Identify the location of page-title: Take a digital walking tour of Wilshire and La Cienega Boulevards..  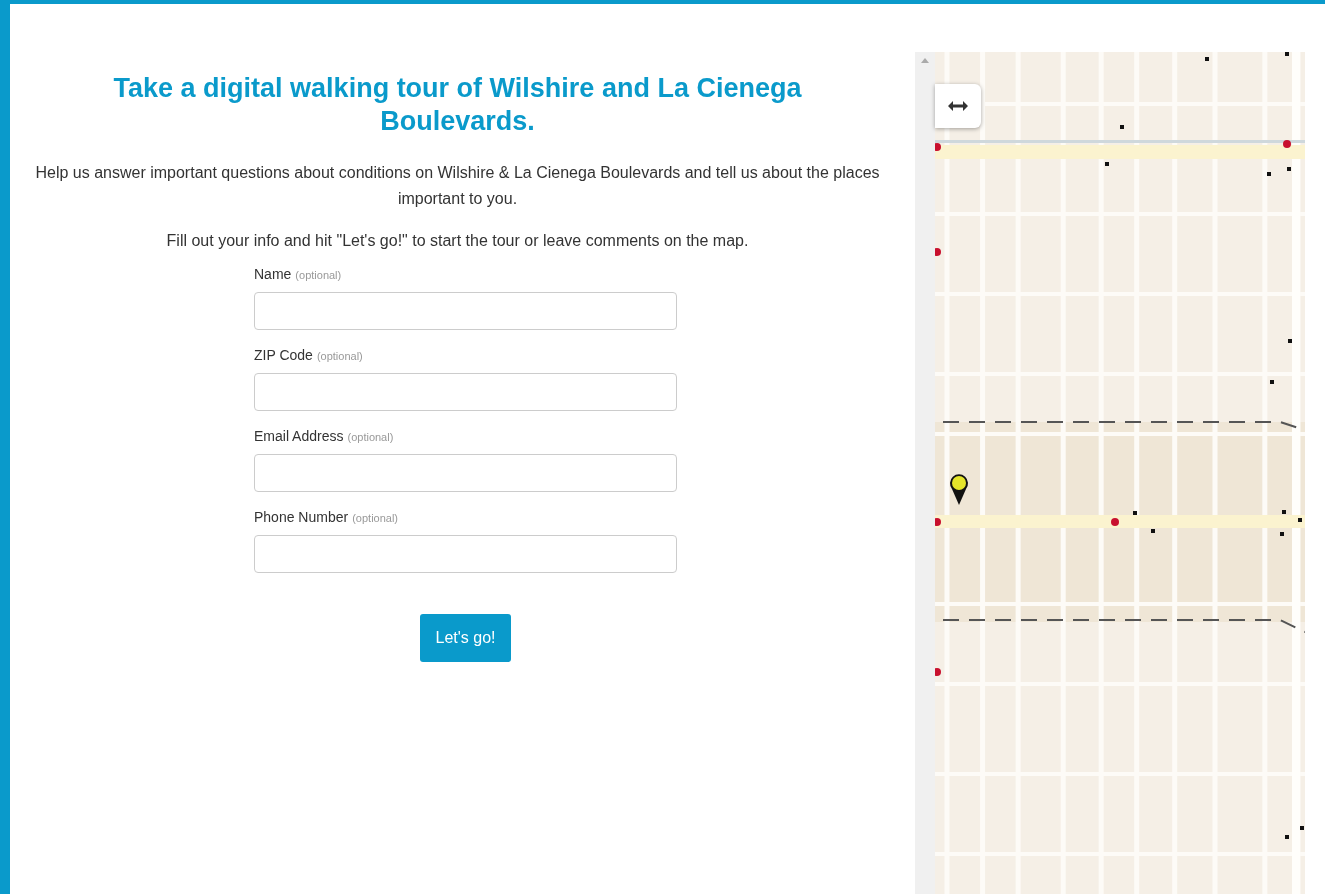
(457, 105).